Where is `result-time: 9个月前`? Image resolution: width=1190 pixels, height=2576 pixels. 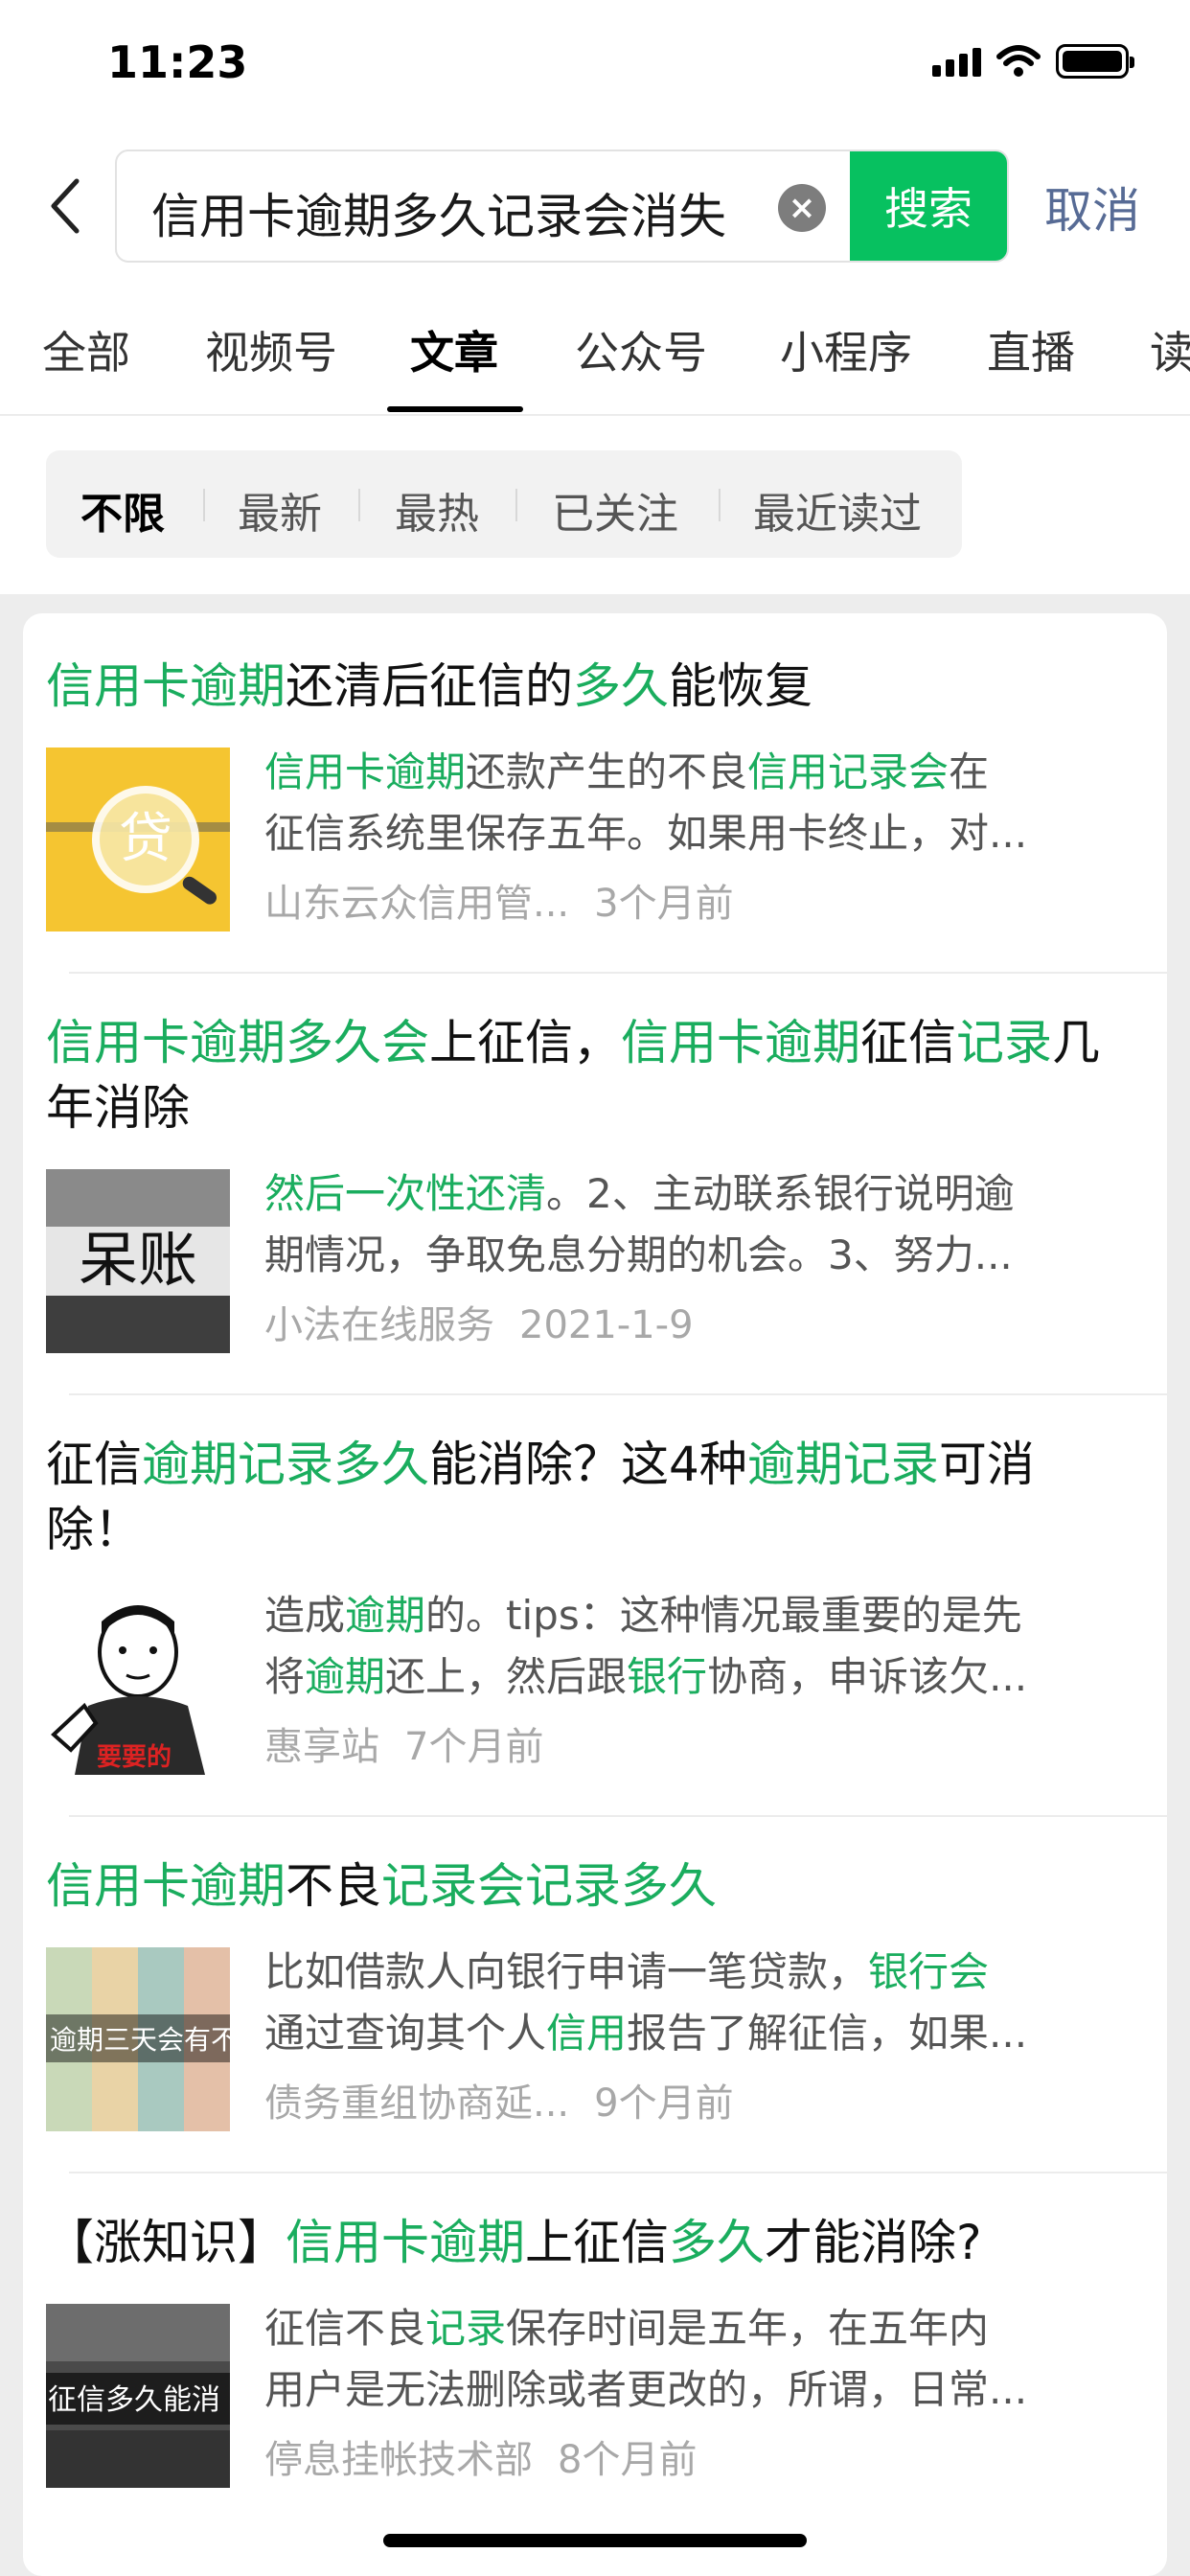 result-time: 9个月前 is located at coordinates (664, 2104).